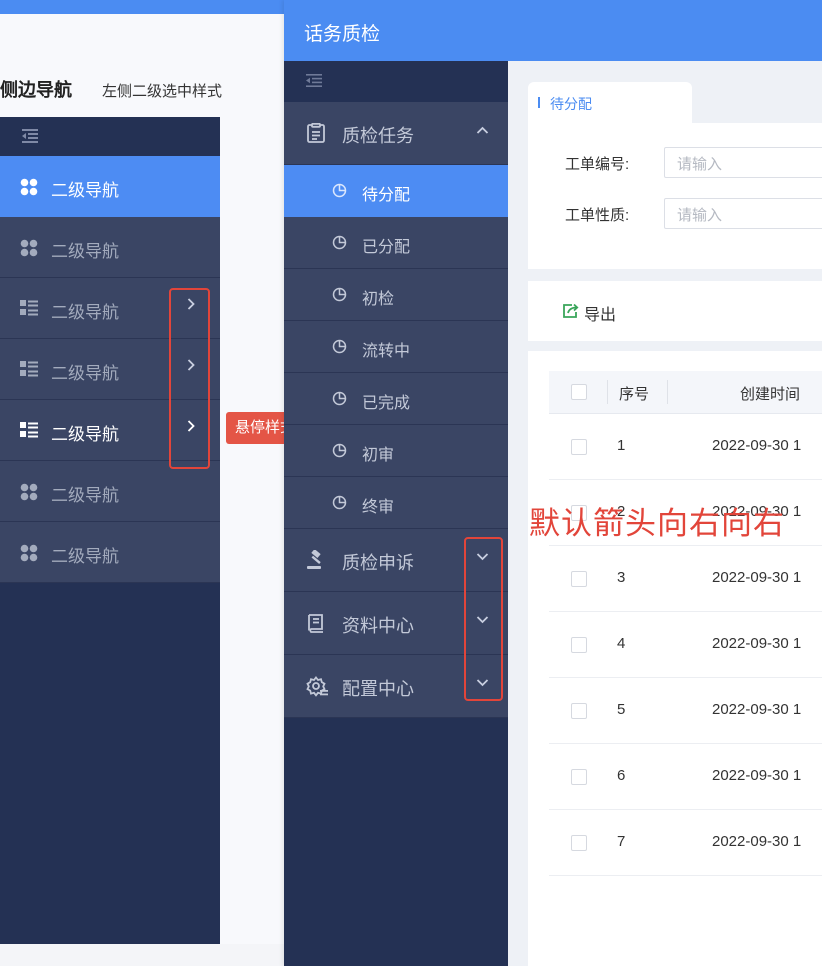 Image resolution: width=822 pixels, height=966 pixels. Describe the element at coordinates (110, 136) in the screenshot. I see `spec-collapse-button` at that location.